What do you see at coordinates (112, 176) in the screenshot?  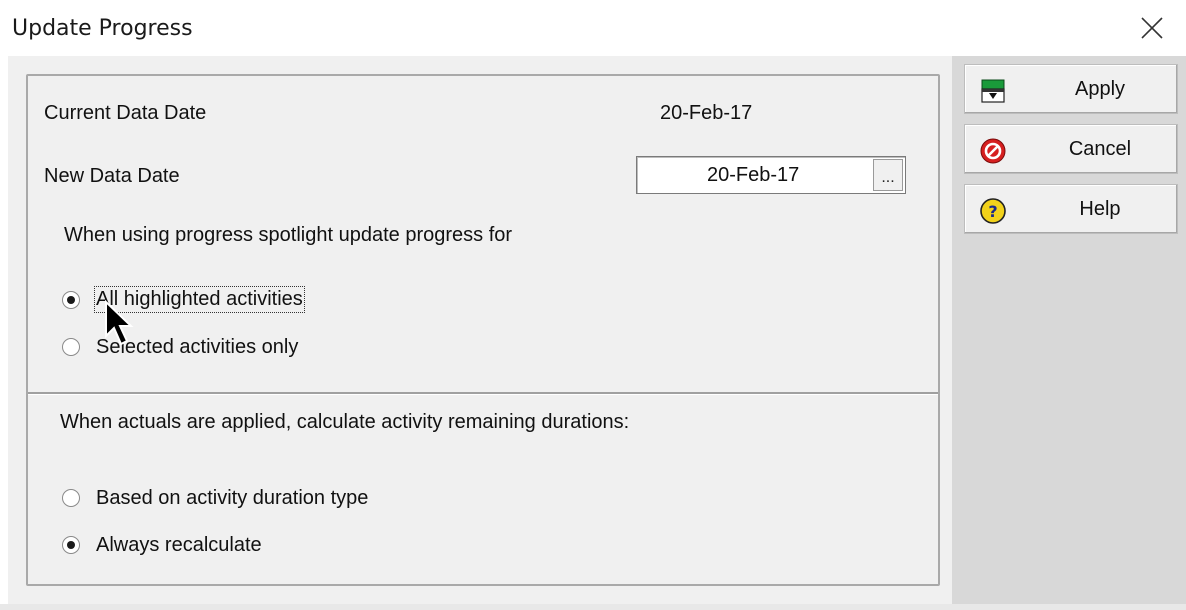 I see `new-data-date-label: New Data Date` at bounding box center [112, 176].